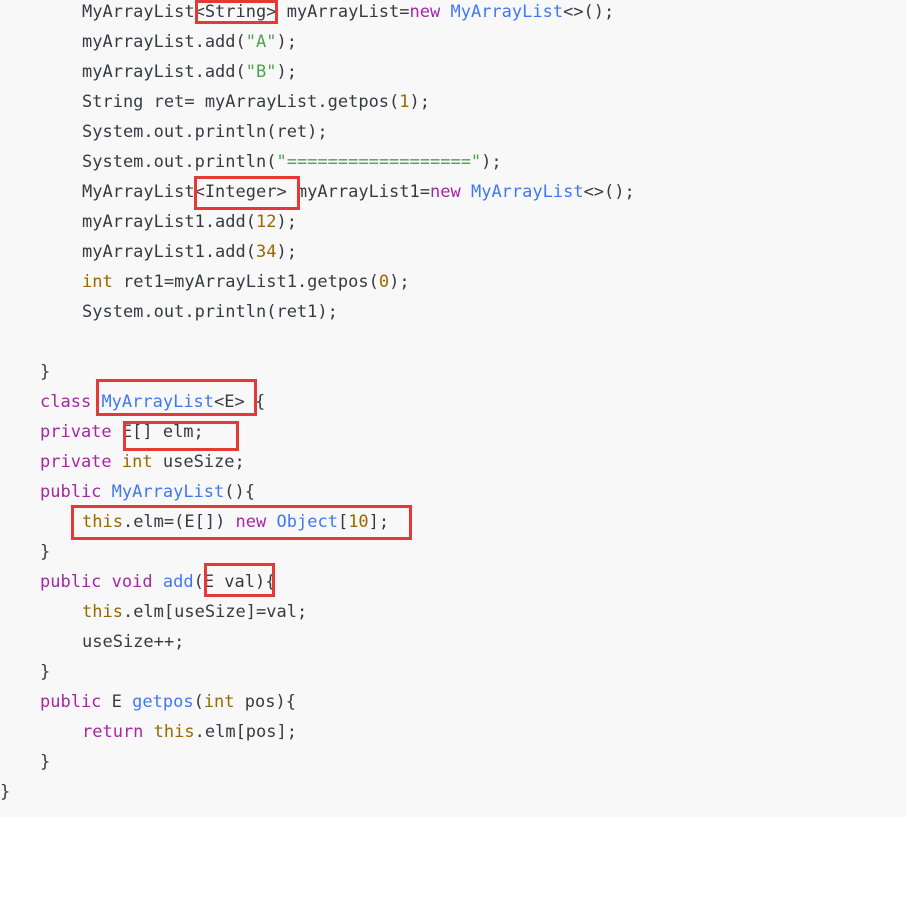 The width and height of the screenshot is (911, 899). I want to click on code-token: 0, so click(384, 282).